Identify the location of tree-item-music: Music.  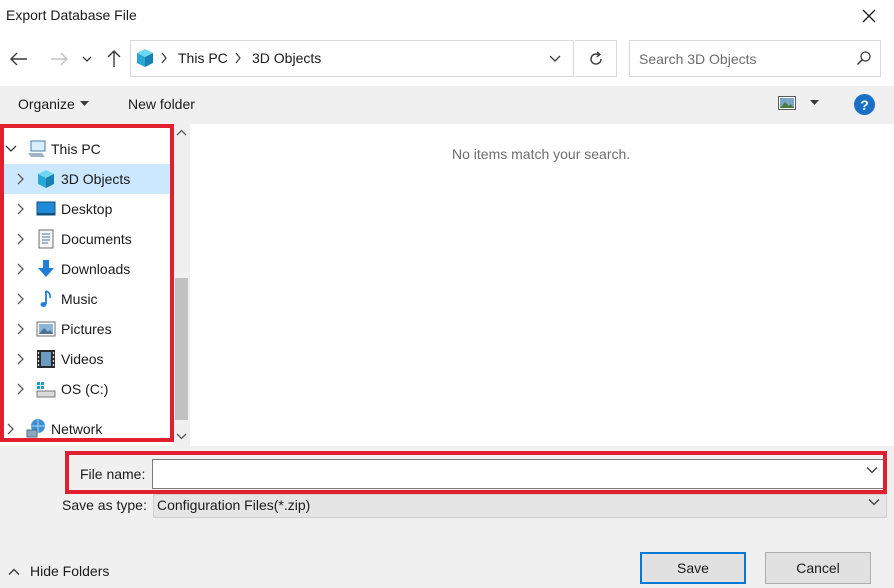
(86, 299).